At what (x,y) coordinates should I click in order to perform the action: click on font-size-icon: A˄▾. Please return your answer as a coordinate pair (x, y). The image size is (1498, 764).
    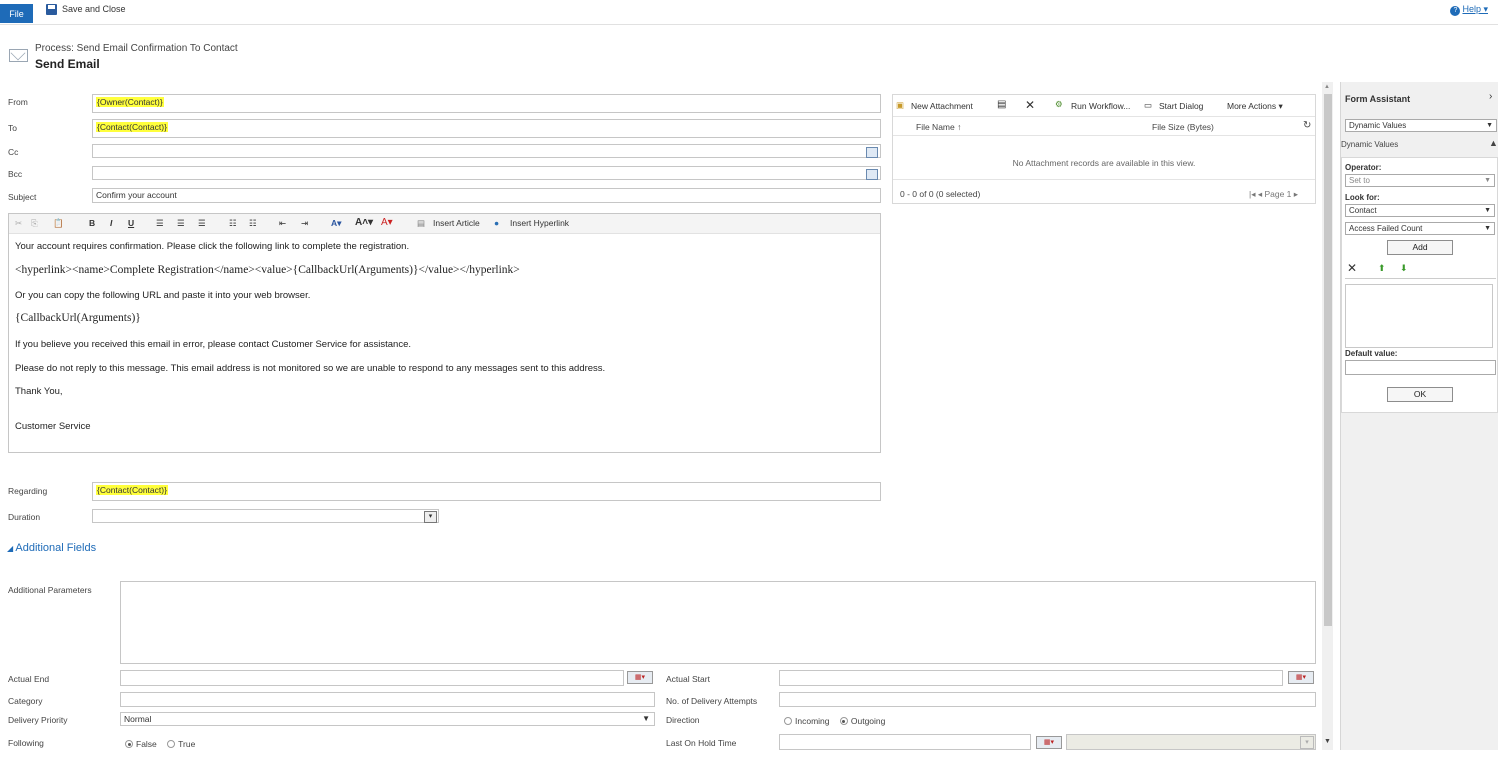
    Looking at the image, I should click on (364, 222).